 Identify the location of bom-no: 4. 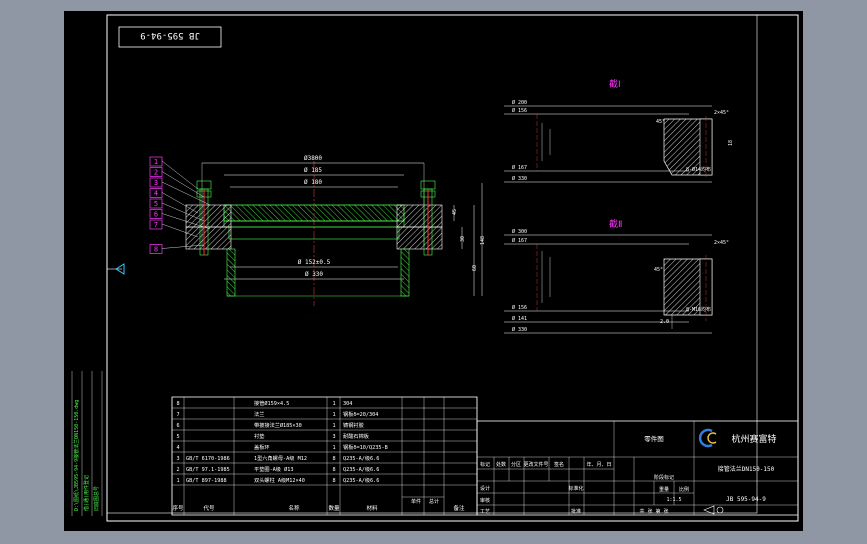
(177, 448).